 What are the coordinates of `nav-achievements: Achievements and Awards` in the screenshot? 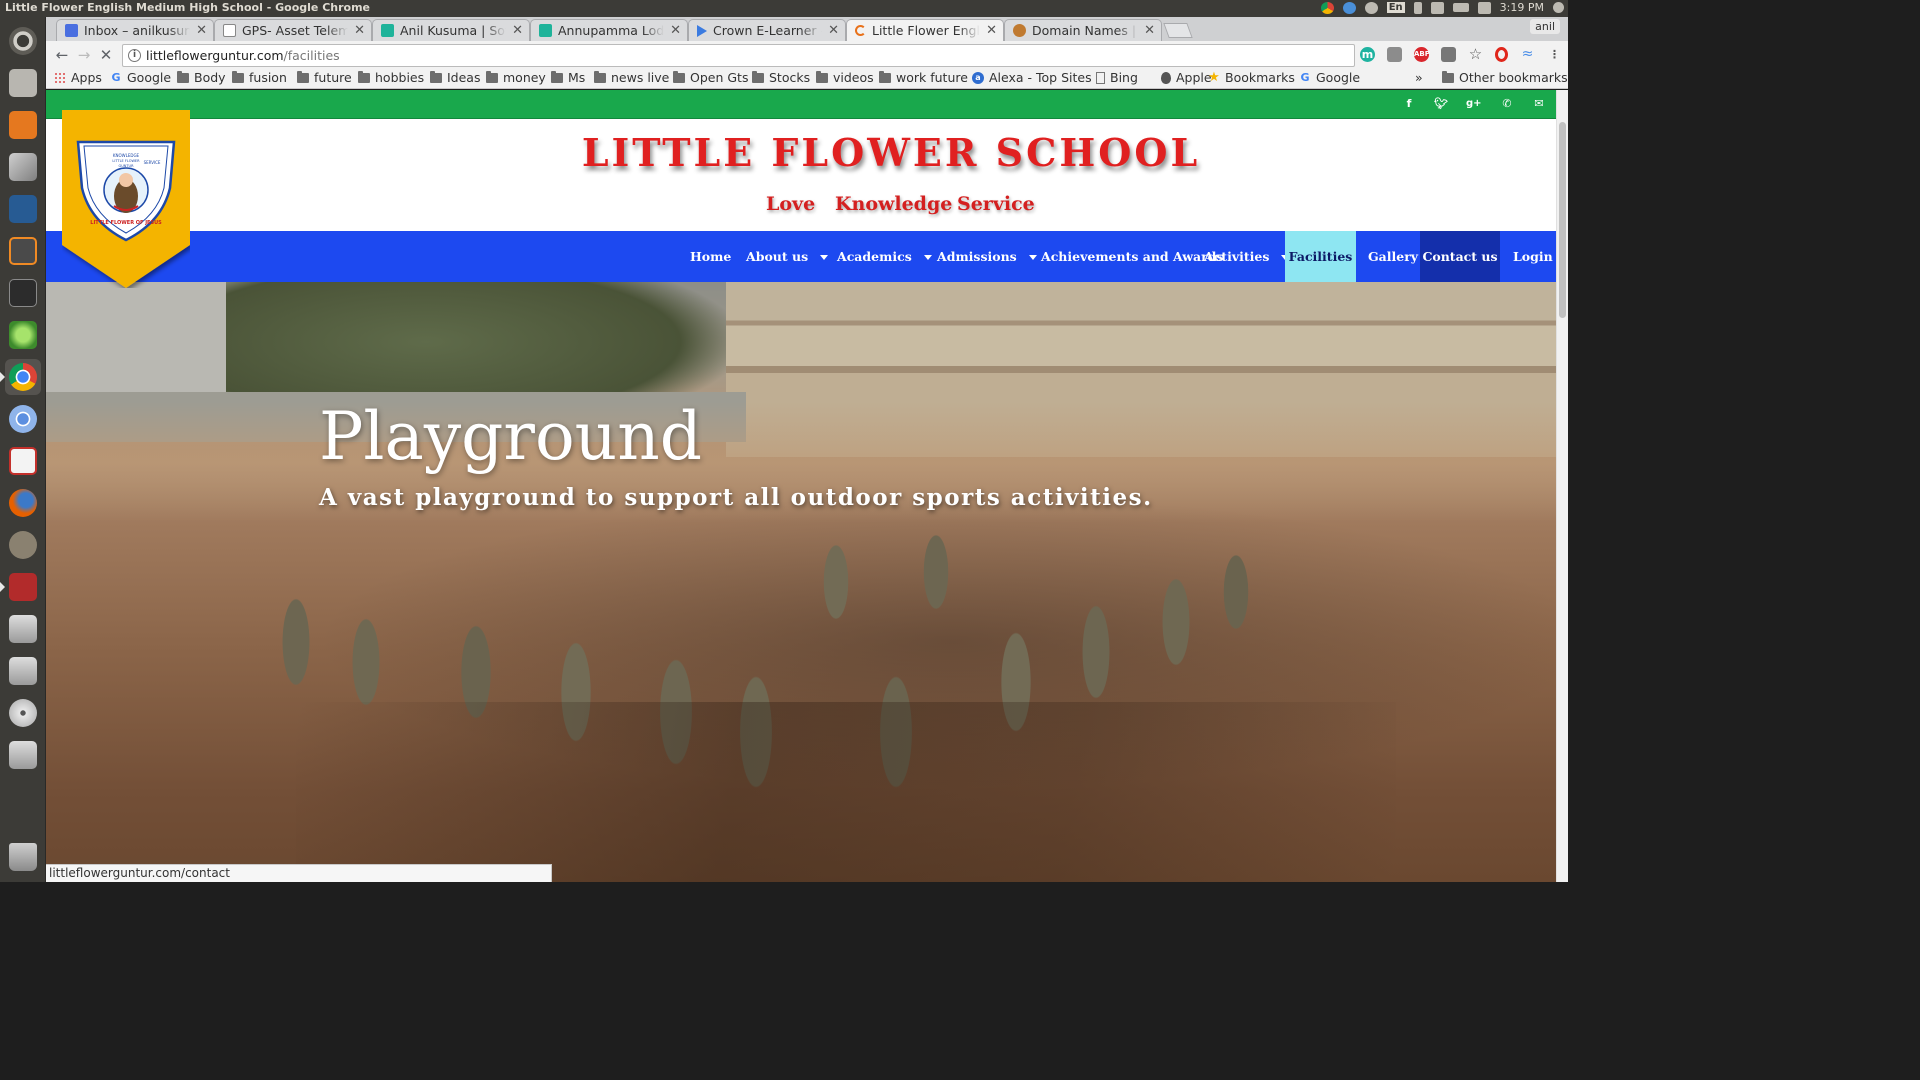 It's located at (1132, 256).